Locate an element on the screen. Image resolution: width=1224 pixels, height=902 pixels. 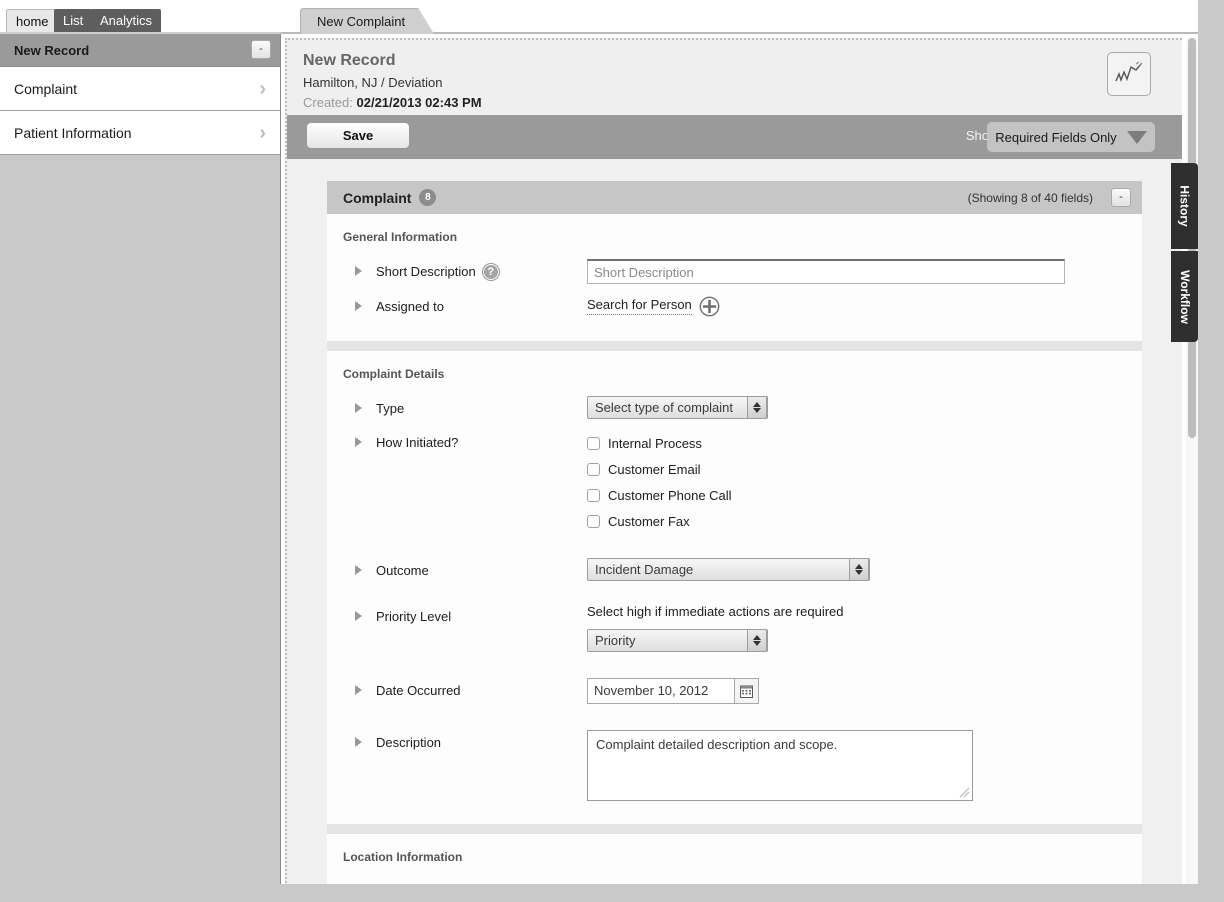
help-icon: ? is located at coordinates (490, 272).